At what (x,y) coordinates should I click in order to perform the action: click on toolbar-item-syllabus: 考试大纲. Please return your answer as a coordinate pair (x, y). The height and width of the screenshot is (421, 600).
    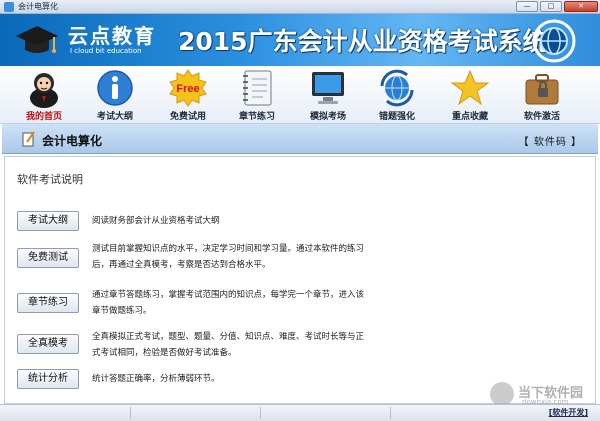
    Looking at the image, I should click on (115, 95).